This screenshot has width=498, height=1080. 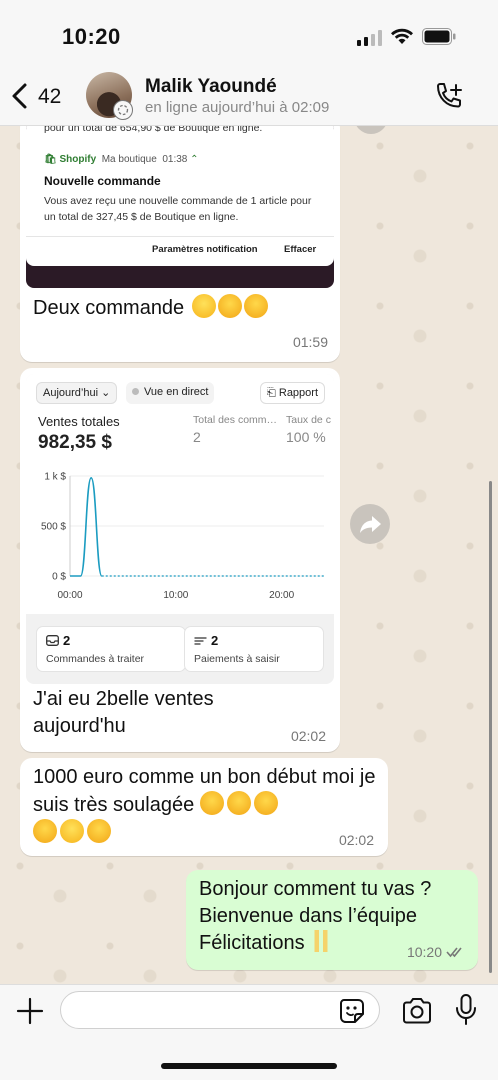 What do you see at coordinates (175, 595) in the screenshot?
I see `chart-x-tick: 10:00` at bounding box center [175, 595].